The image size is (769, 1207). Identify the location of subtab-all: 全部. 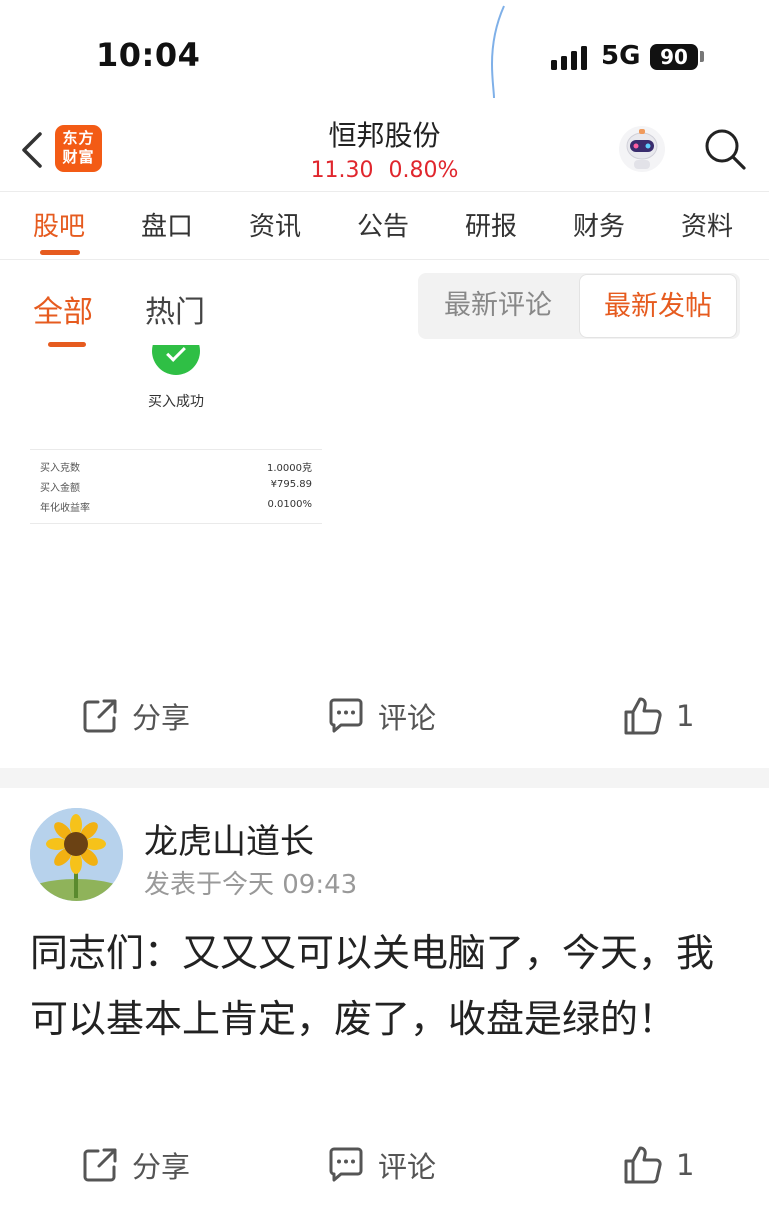
(63, 309).